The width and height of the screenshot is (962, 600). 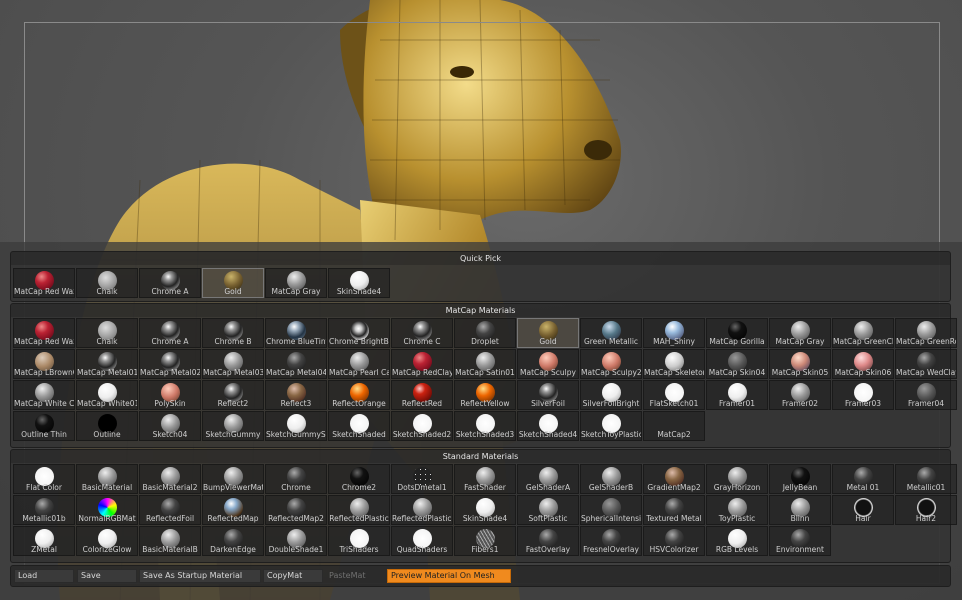 What do you see at coordinates (44, 576) in the screenshot?
I see `load-button: Load` at bounding box center [44, 576].